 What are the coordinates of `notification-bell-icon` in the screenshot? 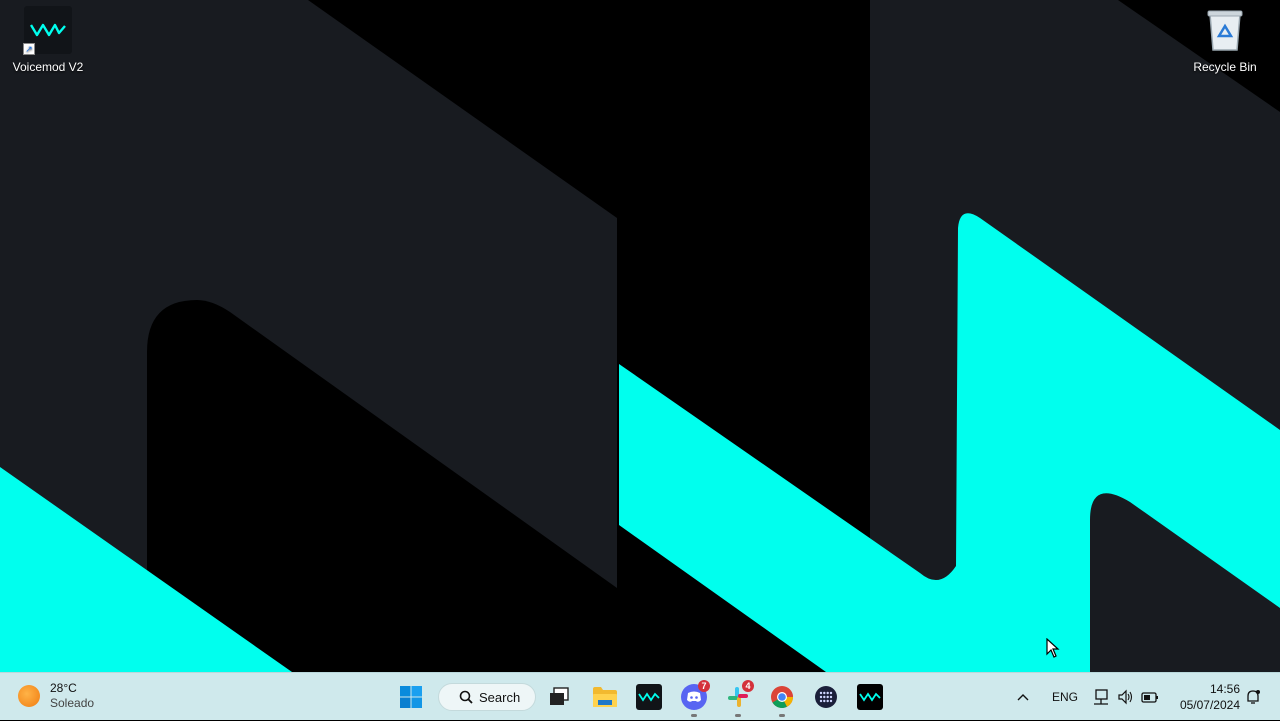 It's located at (1253, 697).